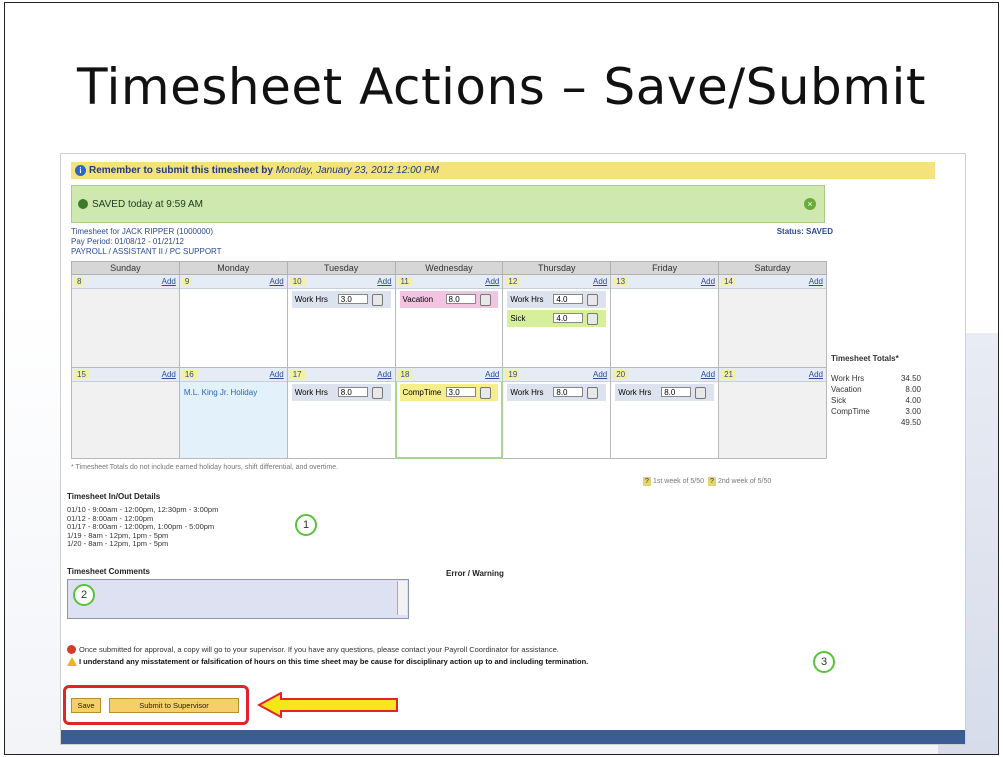  What do you see at coordinates (233, 321) in the screenshot?
I see `day-cell: 9 Add` at bounding box center [233, 321].